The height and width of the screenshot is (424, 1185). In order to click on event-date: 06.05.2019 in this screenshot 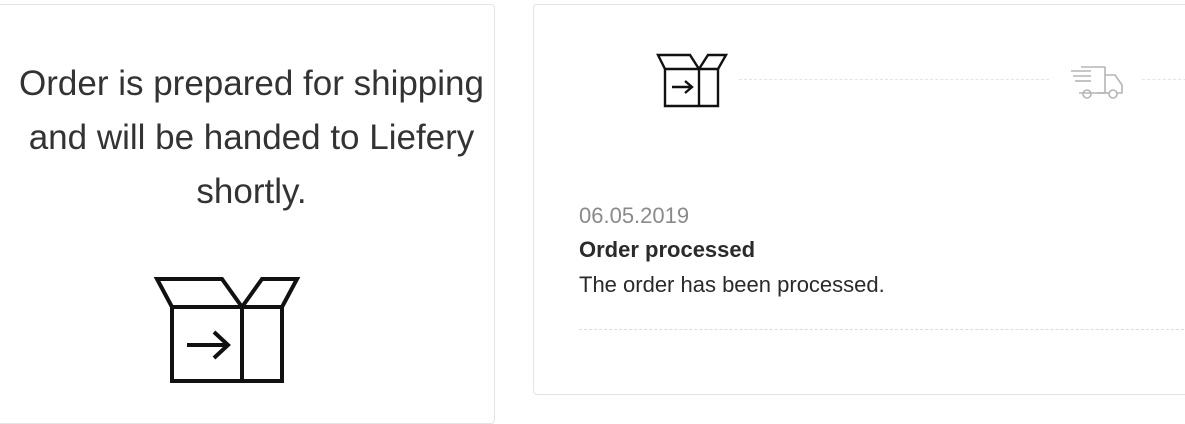, I will do `click(634, 215)`.